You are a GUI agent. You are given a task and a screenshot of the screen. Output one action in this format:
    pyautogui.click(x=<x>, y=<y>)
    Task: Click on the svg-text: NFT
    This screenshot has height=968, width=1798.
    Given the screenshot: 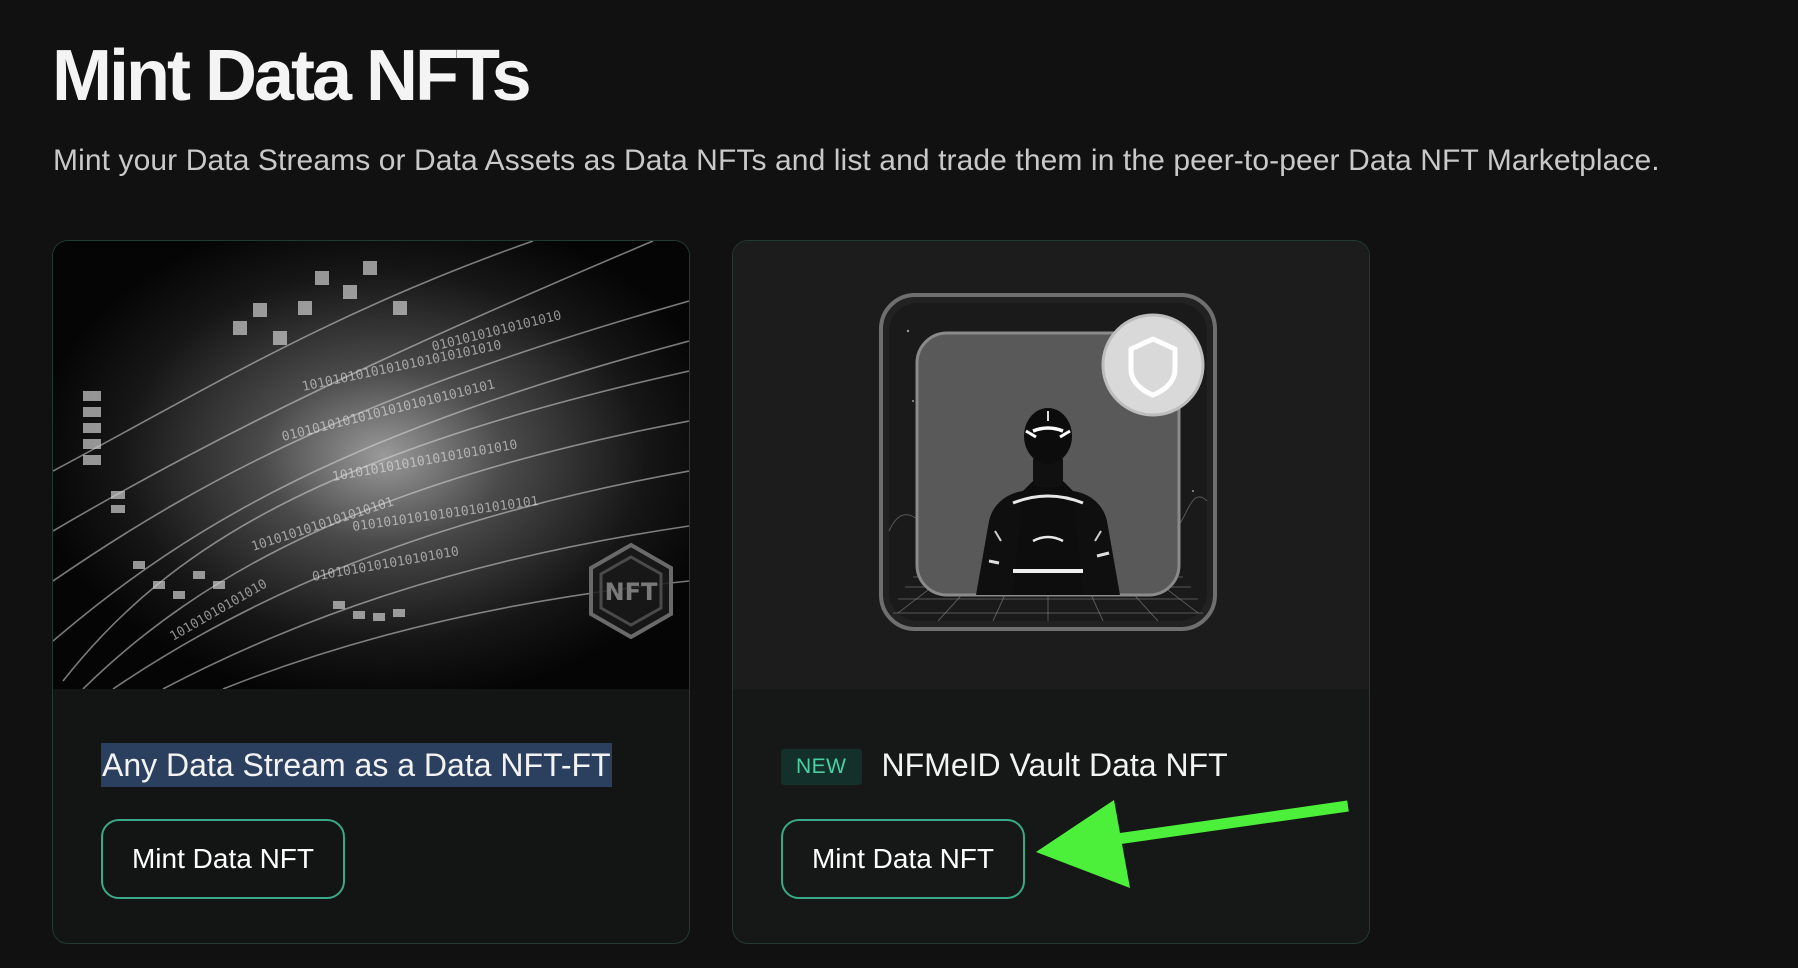 What is the action you would take?
    pyautogui.click(x=631, y=592)
    